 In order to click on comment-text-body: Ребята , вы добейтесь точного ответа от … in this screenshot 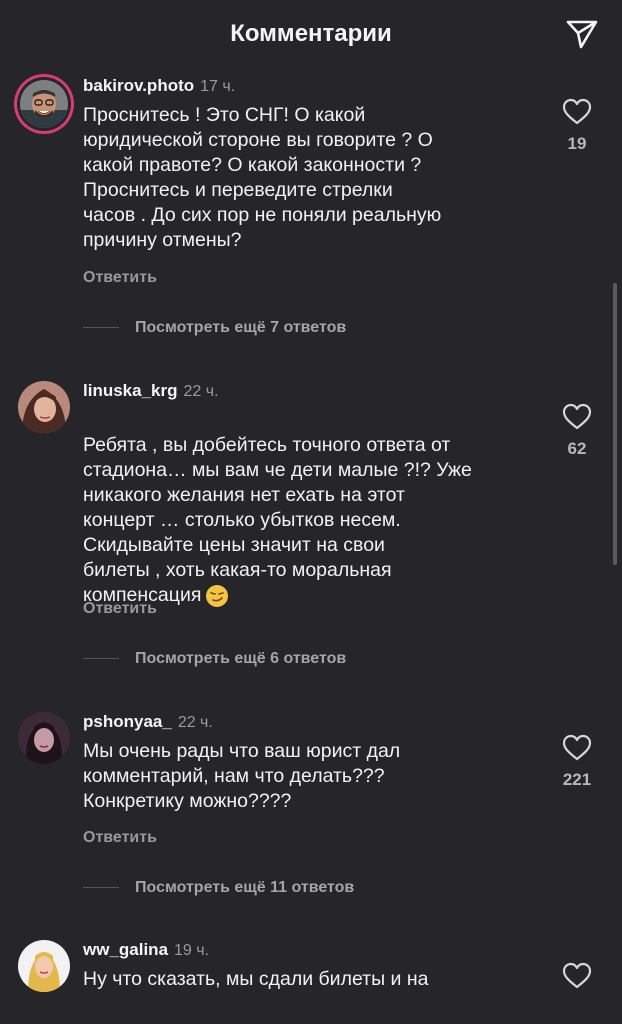, I will do `click(277, 520)`.